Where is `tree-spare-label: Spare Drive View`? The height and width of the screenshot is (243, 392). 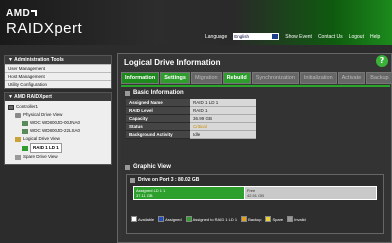
tree-spare-label: Spare Drive View is located at coordinates (40, 156).